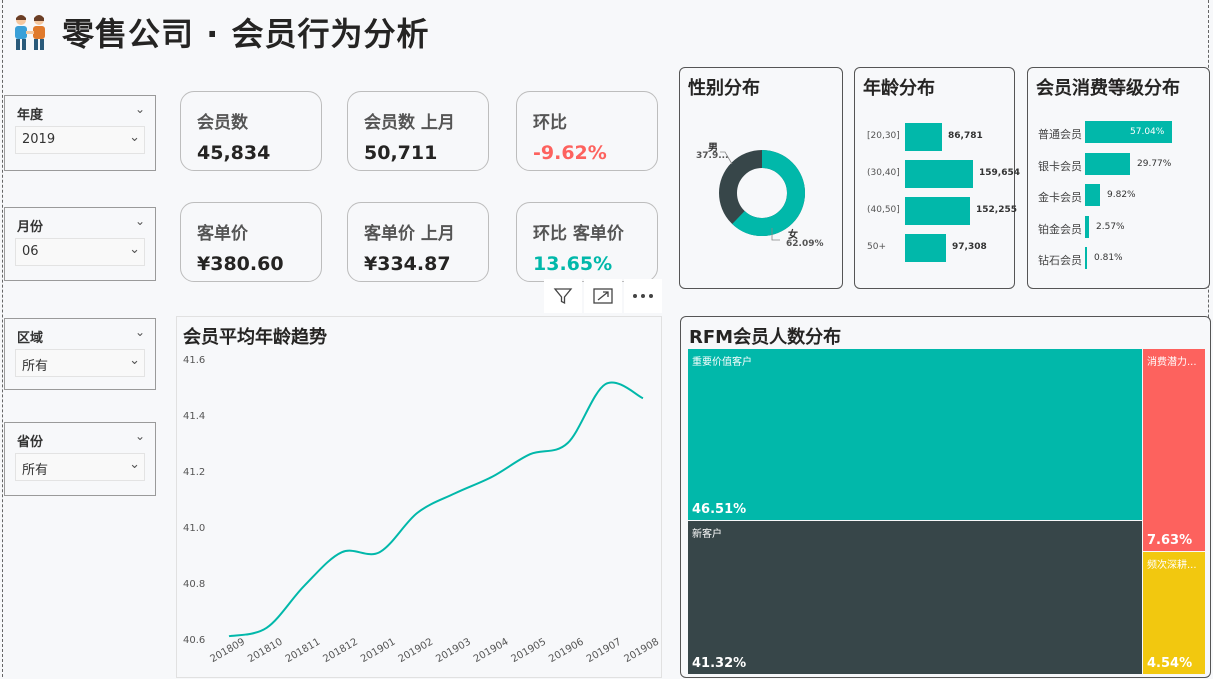 Image resolution: width=1213 pixels, height=679 pixels. What do you see at coordinates (194, 360) in the screenshot?
I see `y-tick-label: 41.6` at bounding box center [194, 360].